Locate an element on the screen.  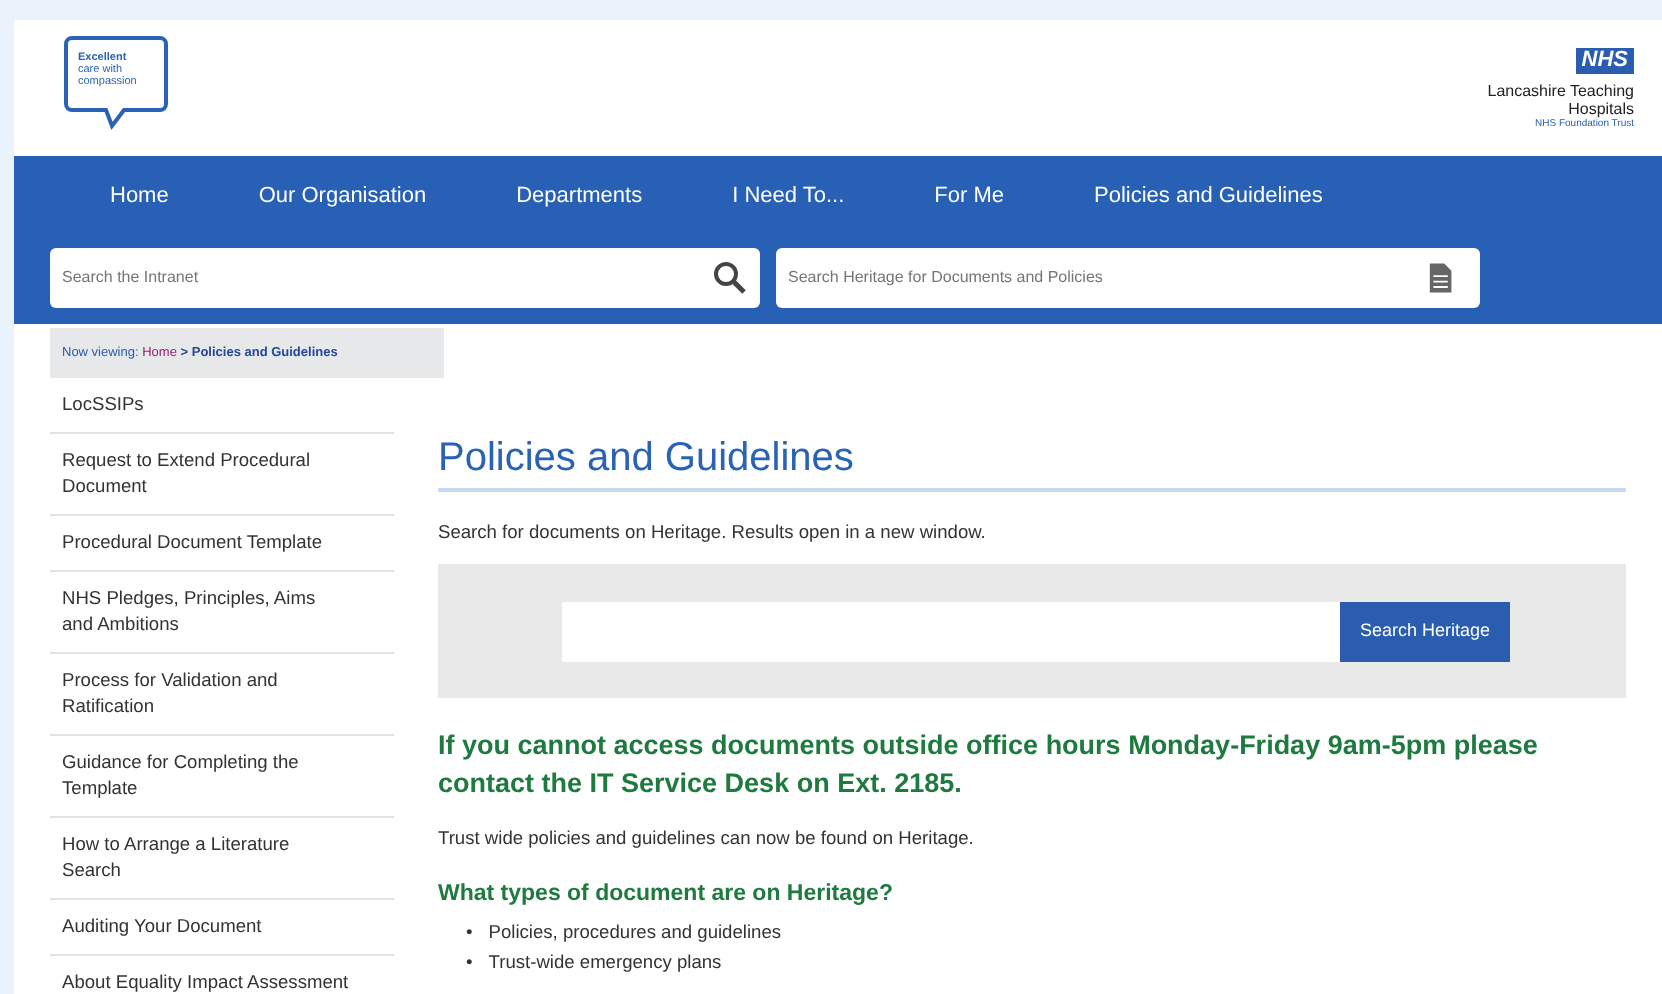
sidebar-link: Auditing Your Document is located at coordinates (222, 928).